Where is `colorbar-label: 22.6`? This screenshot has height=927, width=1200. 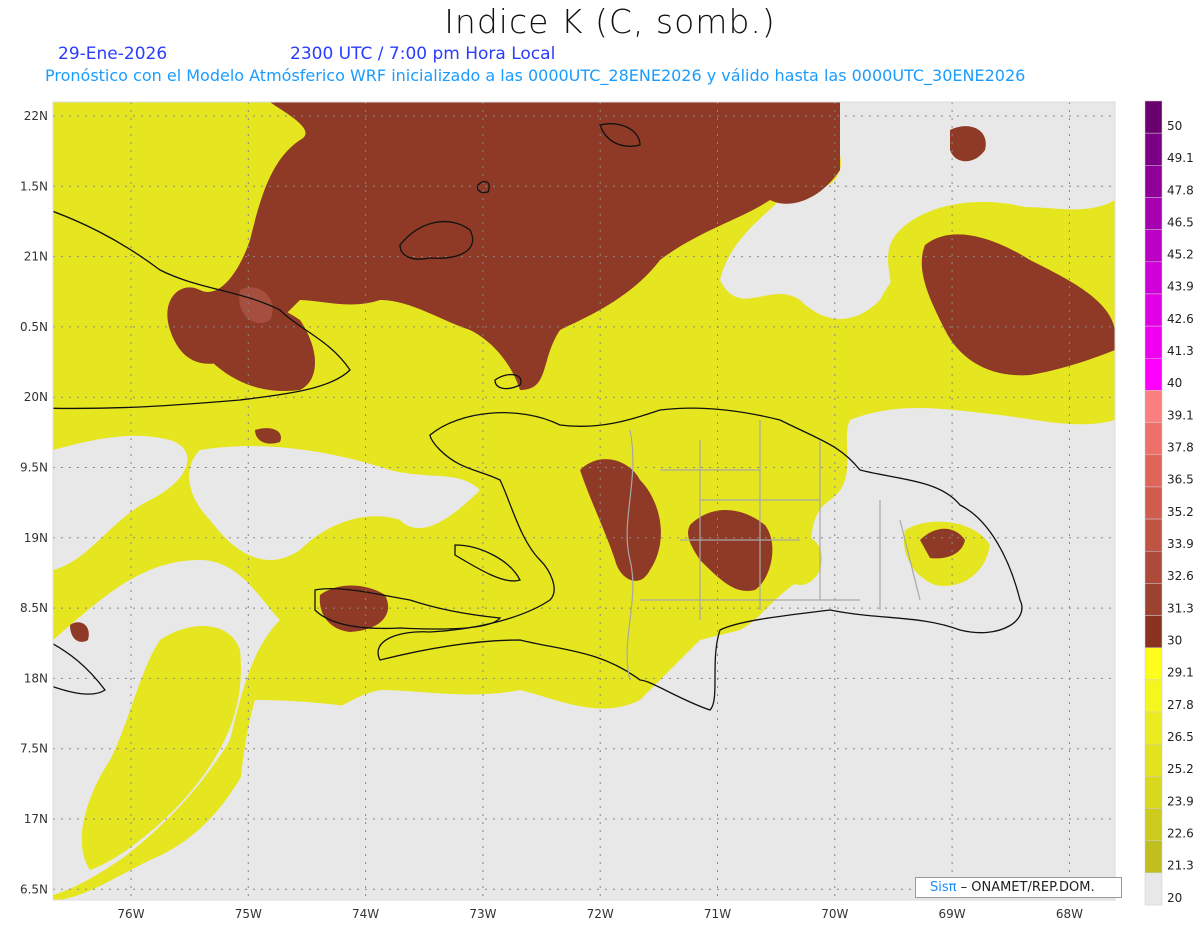 colorbar-label: 22.6 is located at coordinates (1180, 833).